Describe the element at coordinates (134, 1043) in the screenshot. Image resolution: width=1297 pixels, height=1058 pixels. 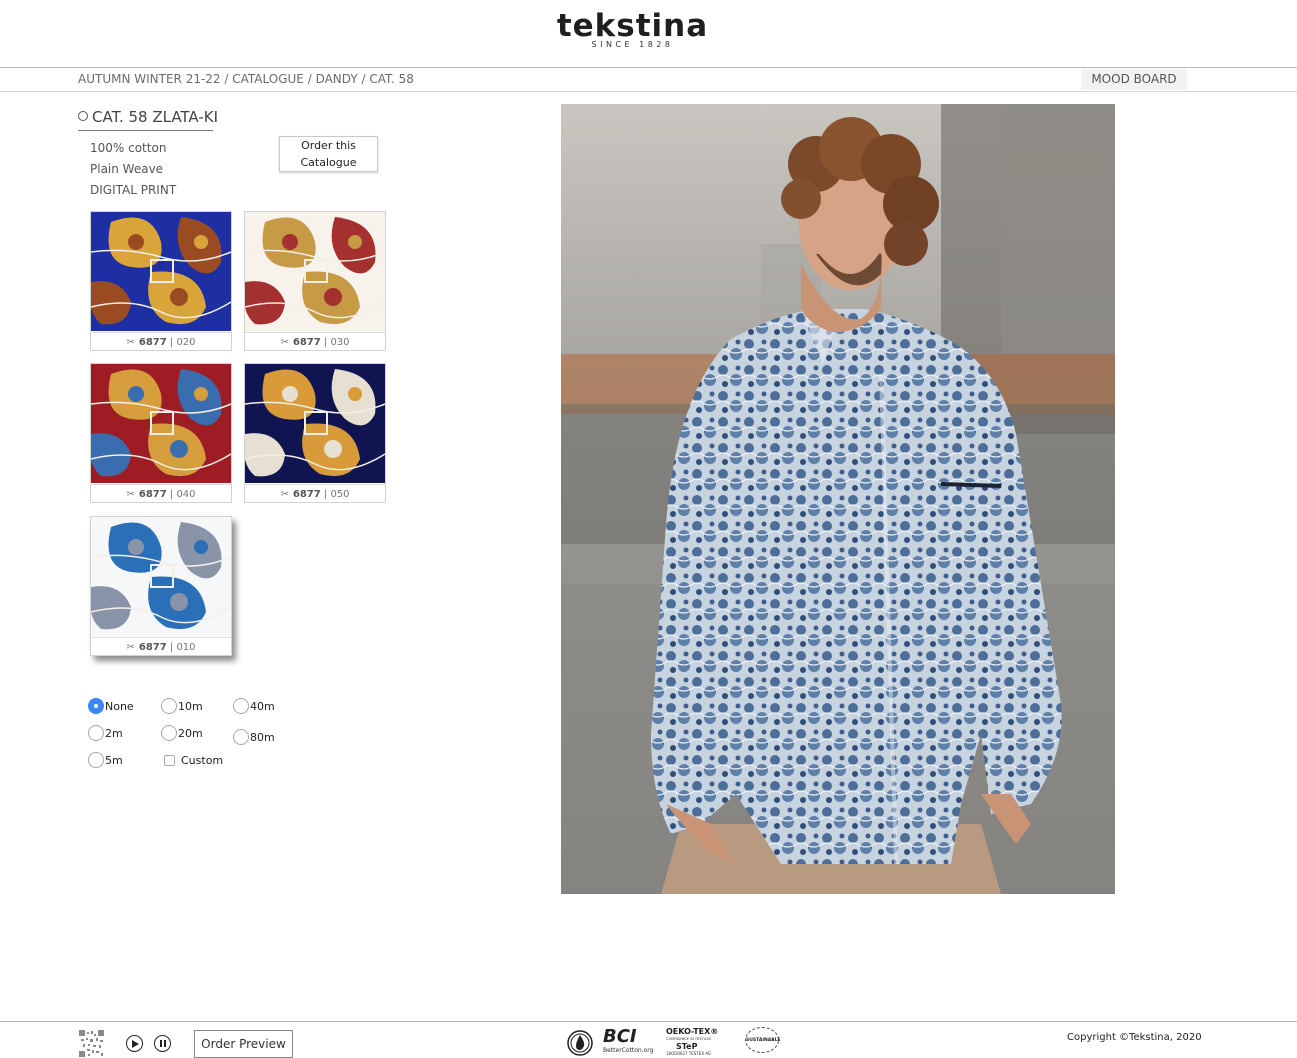
I see `play-icon` at that location.